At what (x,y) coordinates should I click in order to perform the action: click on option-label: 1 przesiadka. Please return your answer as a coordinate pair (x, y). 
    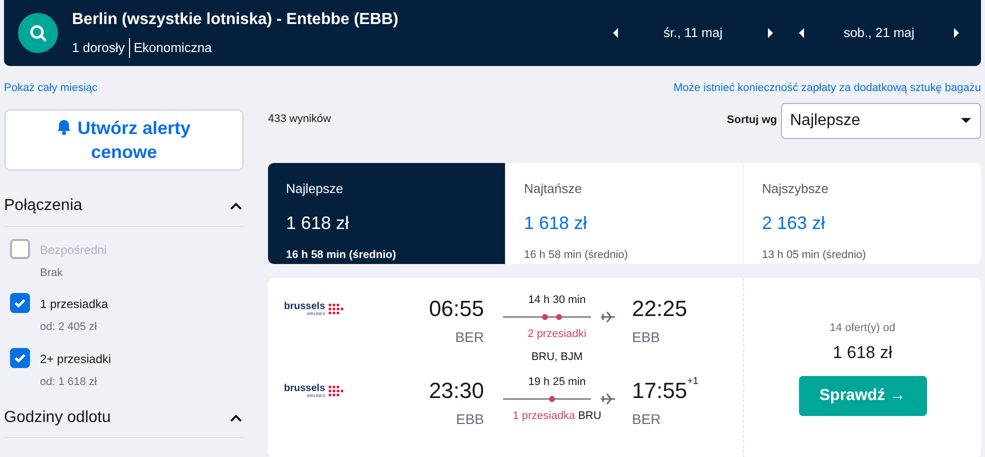
    Looking at the image, I should click on (74, 304).